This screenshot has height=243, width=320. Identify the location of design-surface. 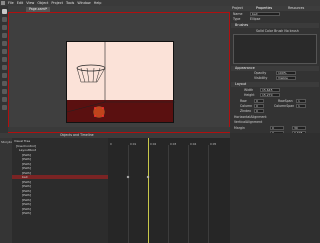
(120, 82).